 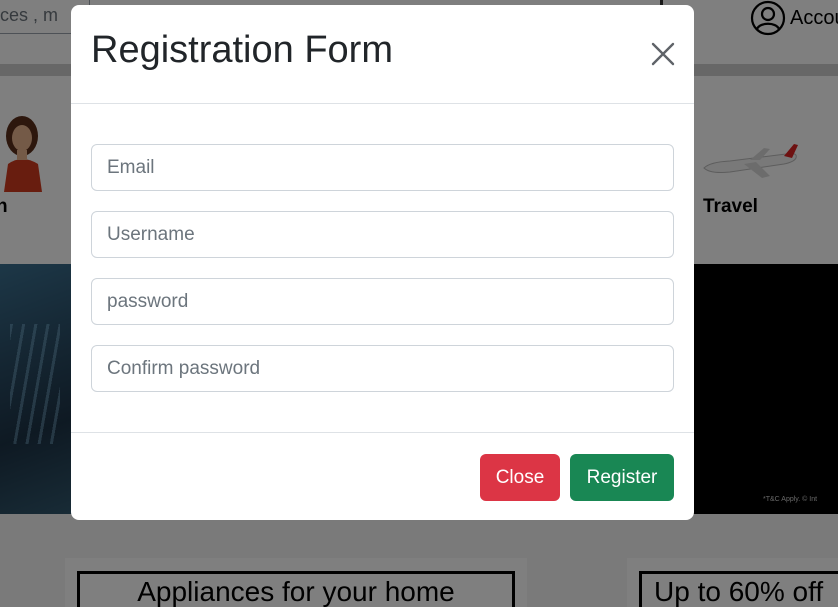 What do you see at coordinates (382, 167) in the screenshot?
I see `email-field` at bounding box center [382, 167].